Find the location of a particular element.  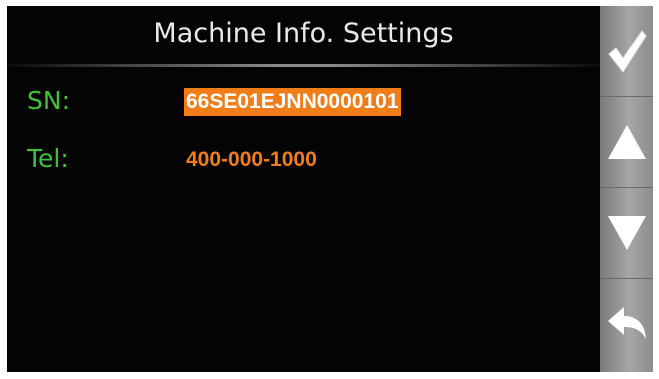

up-button is located at coordinates (626, 142).